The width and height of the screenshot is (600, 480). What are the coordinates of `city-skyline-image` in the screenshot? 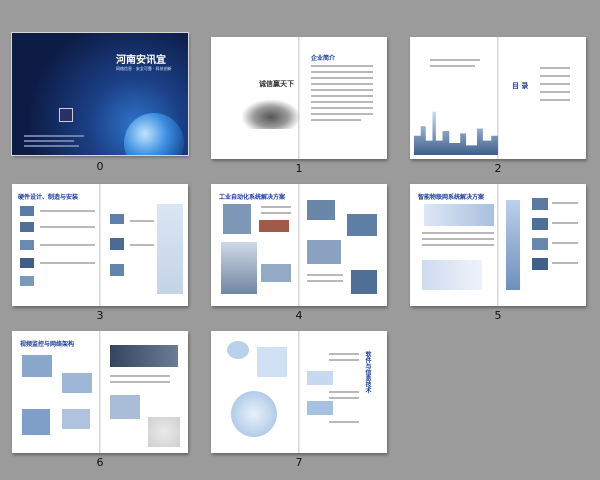 It's located at (456, 133).